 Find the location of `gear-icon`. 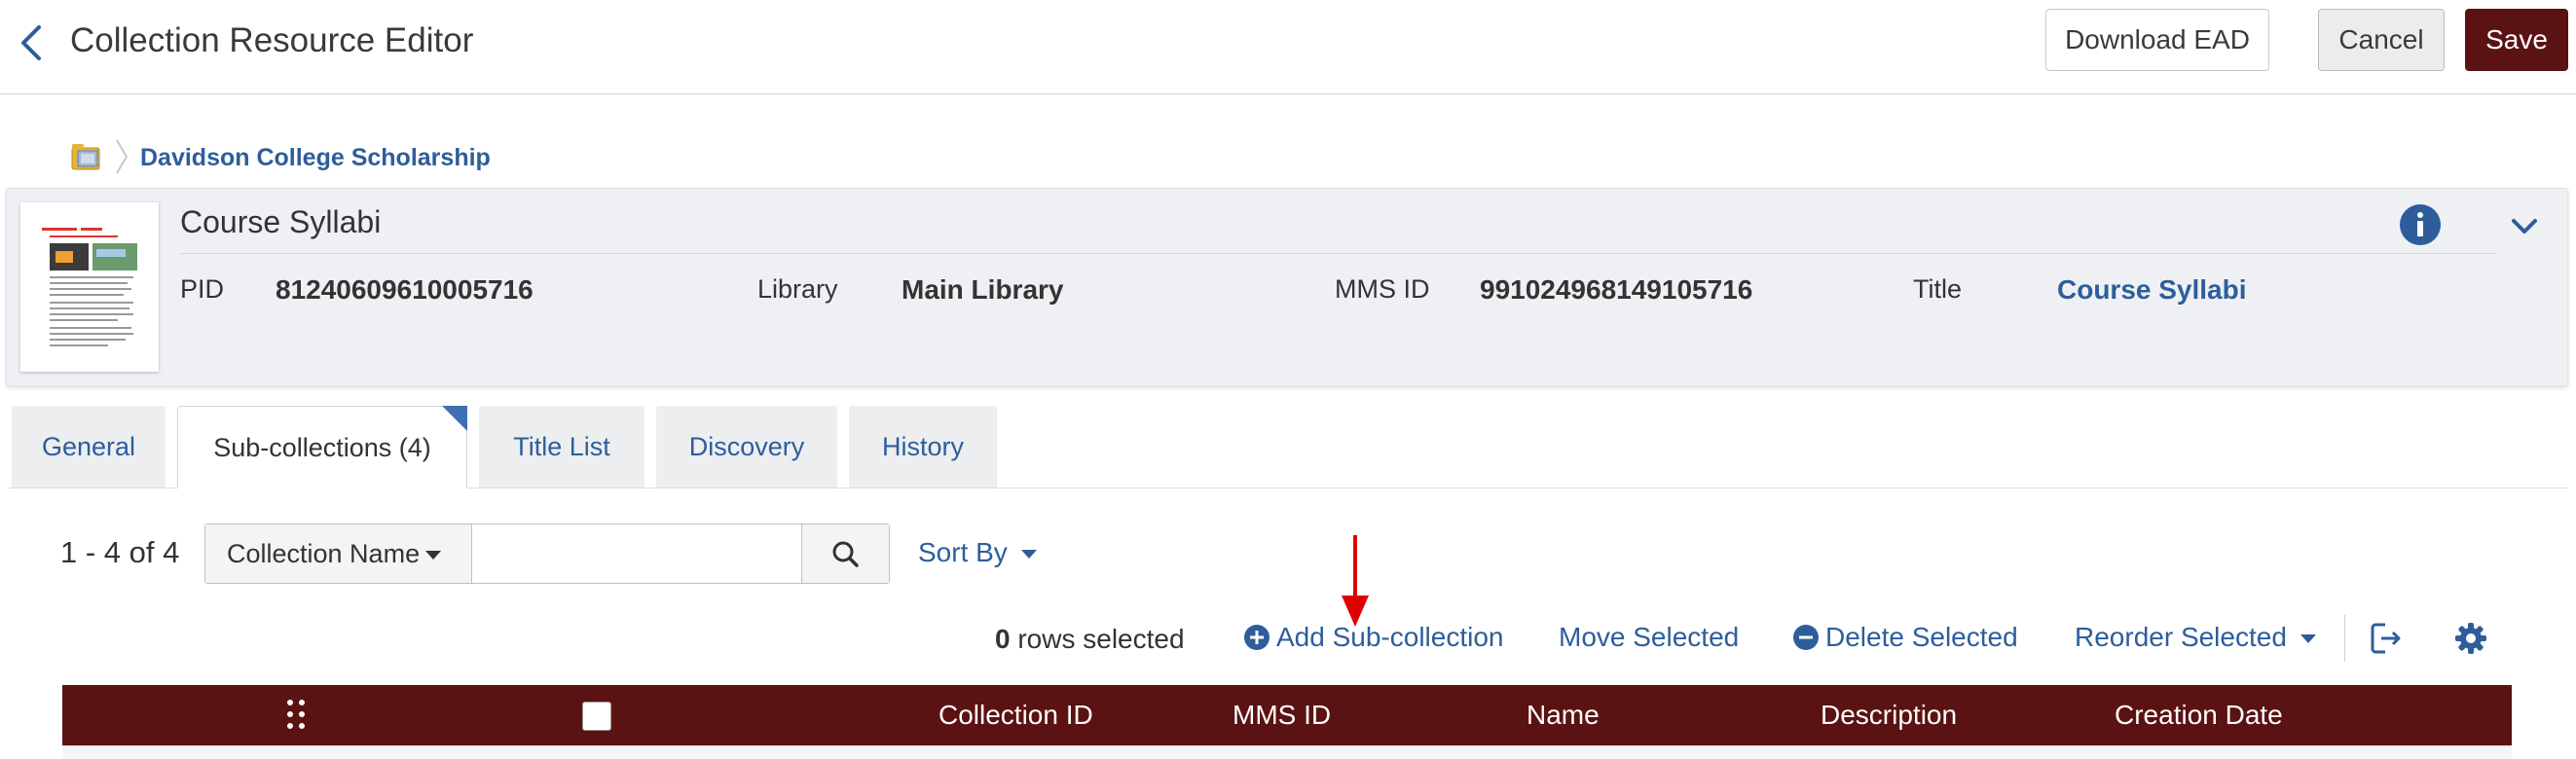

gear-icon is located at coordinates (2470, 638).